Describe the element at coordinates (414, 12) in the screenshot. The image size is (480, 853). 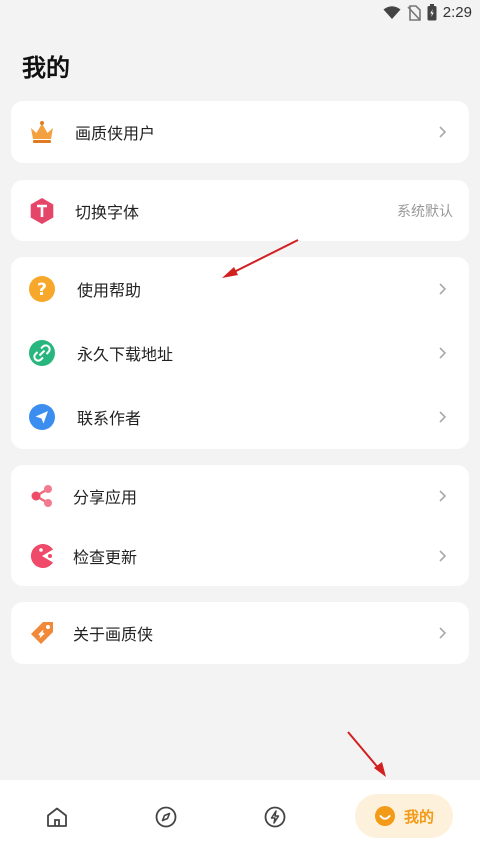
I see `no-sim-icon` at that location.